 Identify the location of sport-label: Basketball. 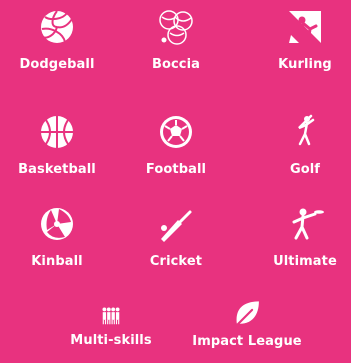
(57, 169).